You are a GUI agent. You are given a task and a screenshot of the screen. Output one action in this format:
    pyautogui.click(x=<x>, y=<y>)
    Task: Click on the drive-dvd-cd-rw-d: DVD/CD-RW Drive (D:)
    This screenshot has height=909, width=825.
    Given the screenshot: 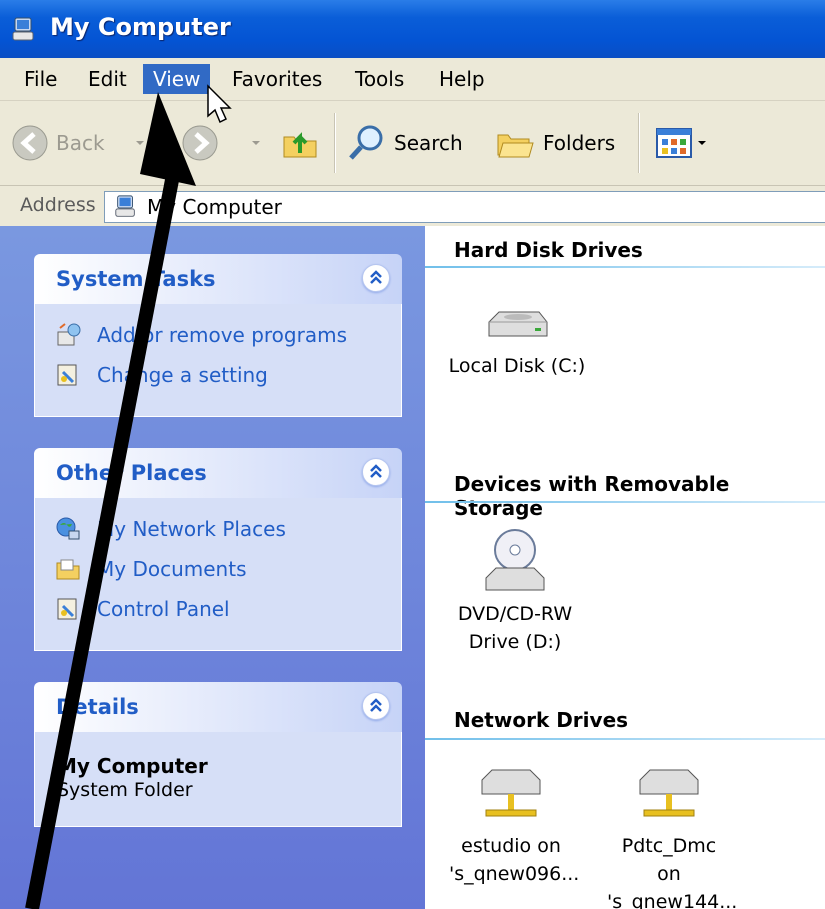 What is the action you would take?
    pyautogui.click(x=515, y=591)
    